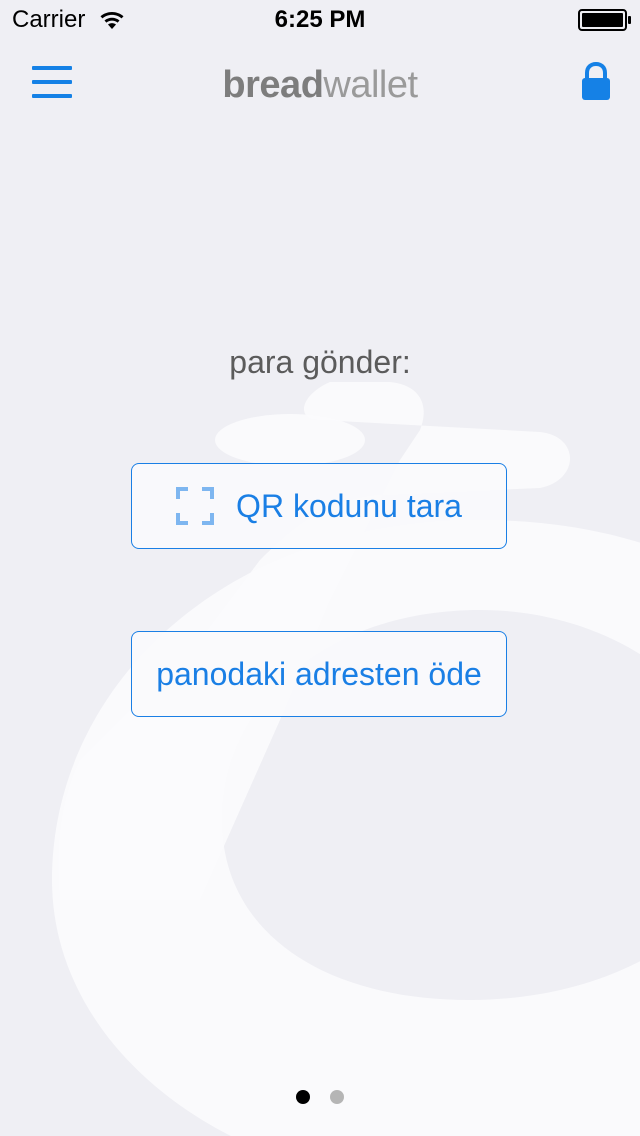 The image size is (640, 1136). I want to click on logo-bold-text: bread, so click(273, 85).